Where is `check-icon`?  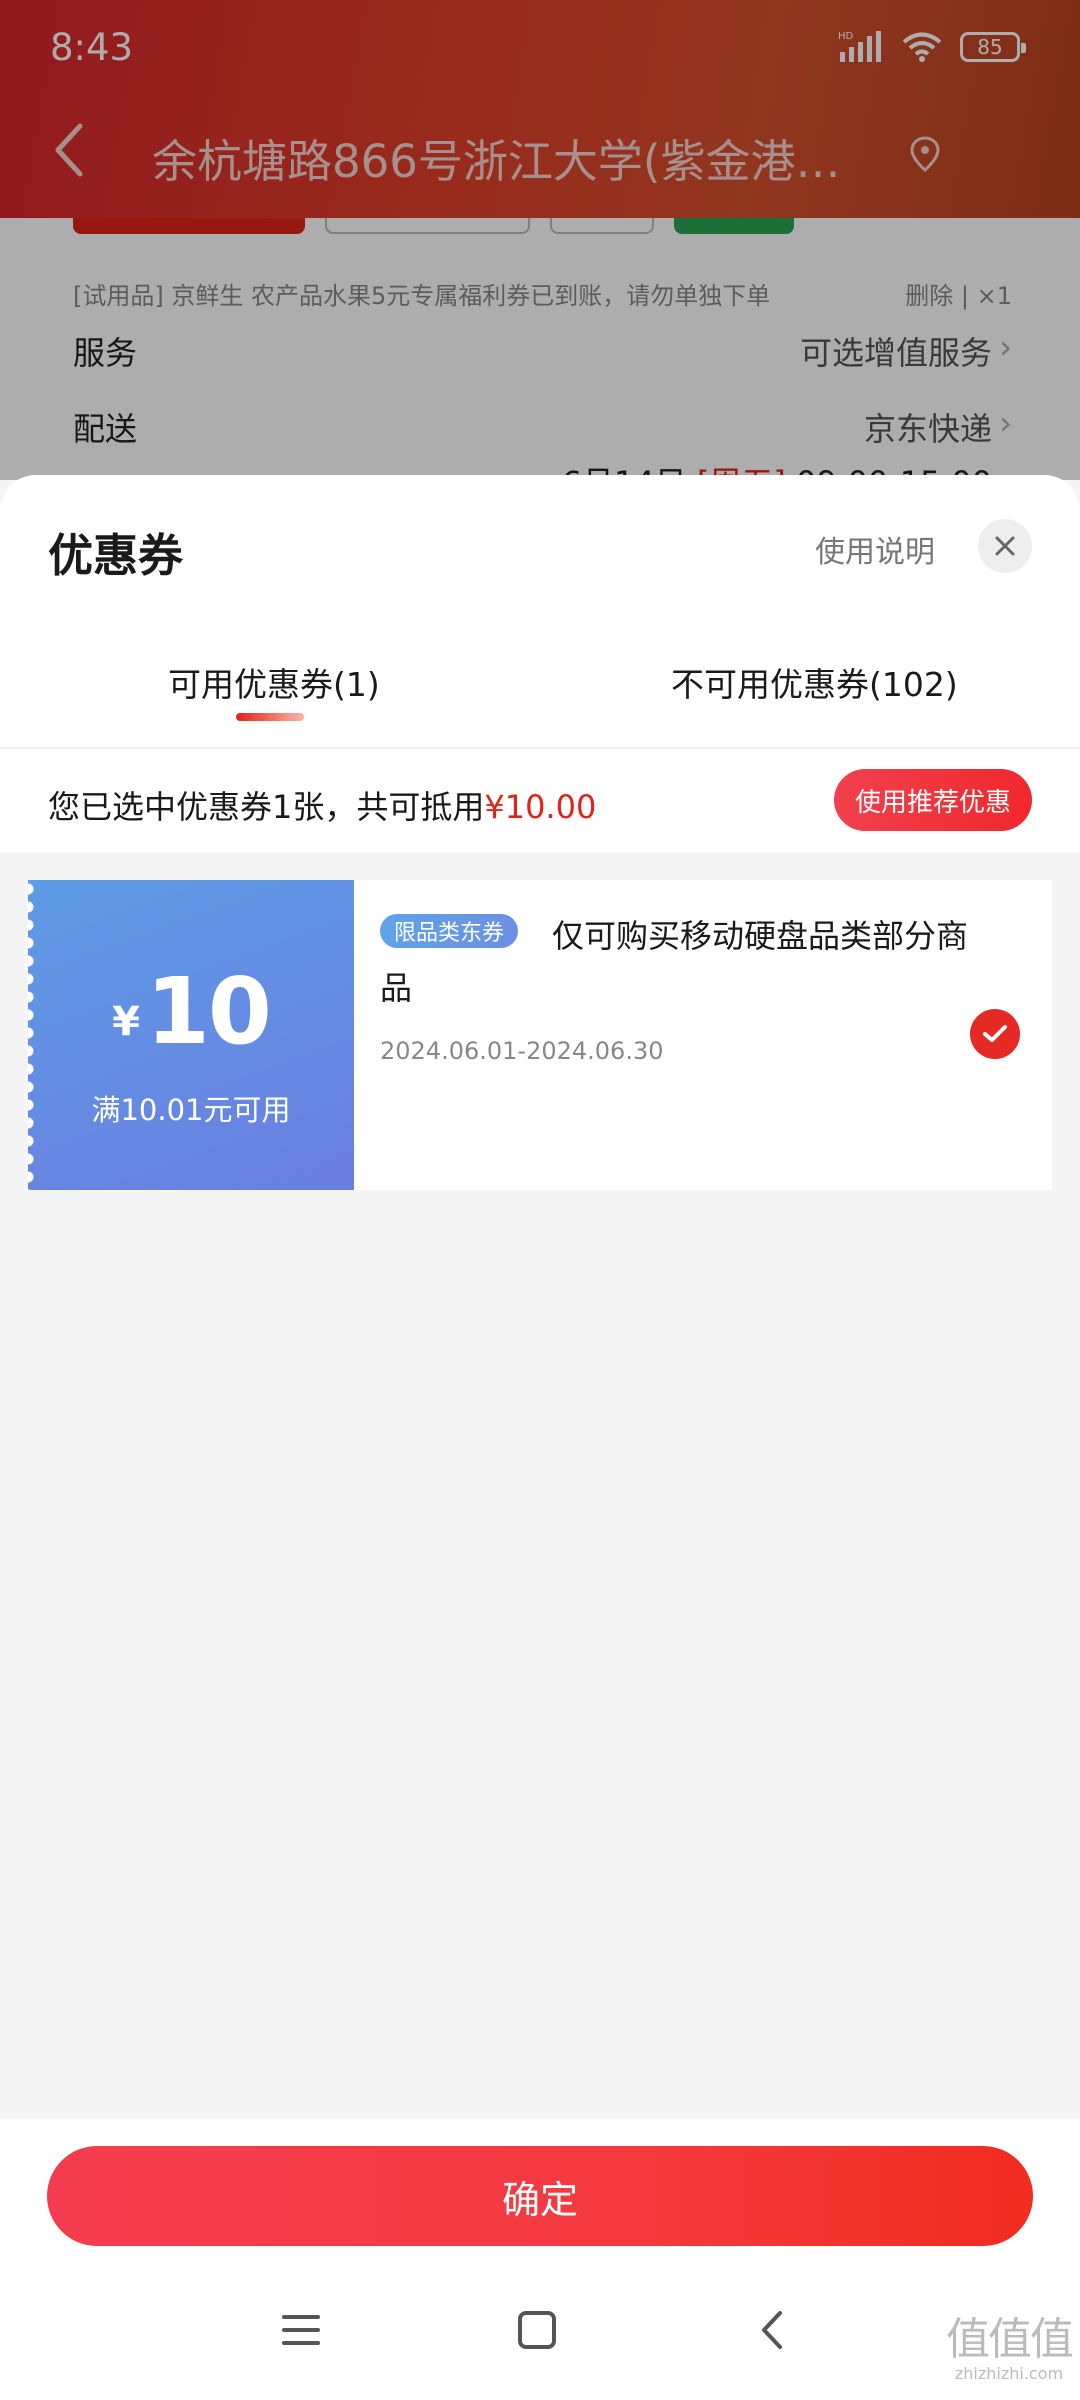 check-icon is located at coordinates (995, 1033).